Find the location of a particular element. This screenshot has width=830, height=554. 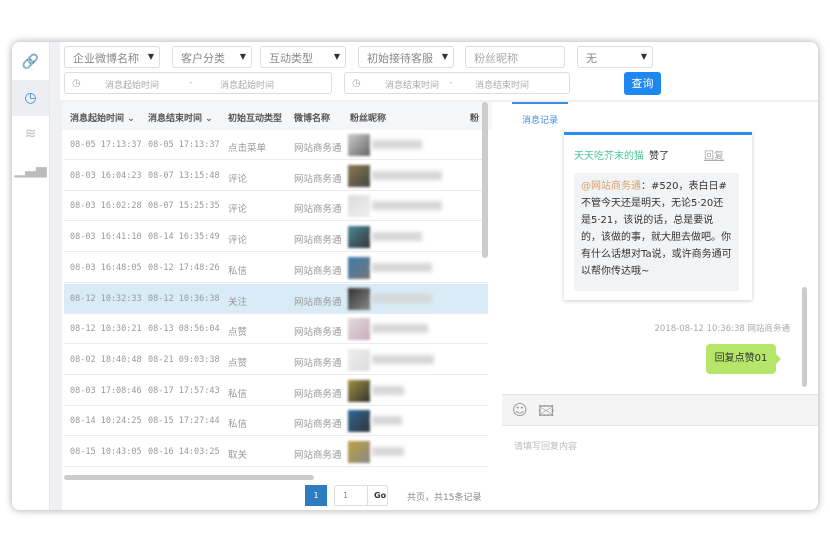

table-row: 08-03 16:02:28 08-07 15:25:35 评论 网站商务通 is located at coordinates (276, 206).